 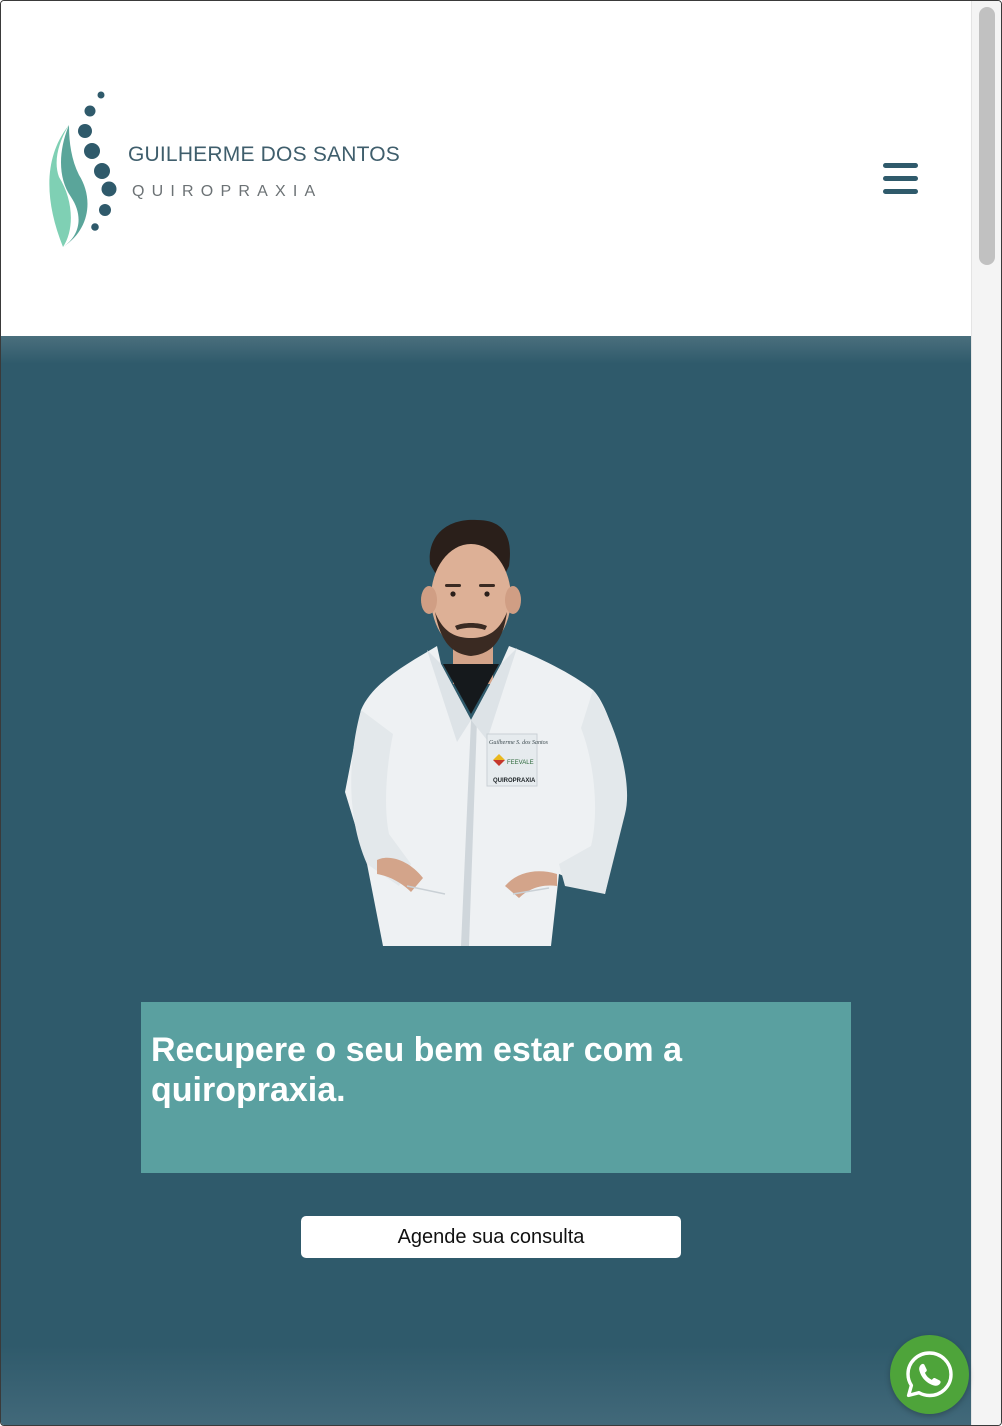 What do you see at coordinates (83, 169) in the screenshot?
I see `spine-logo-icon` at bounding box center [83, 169].